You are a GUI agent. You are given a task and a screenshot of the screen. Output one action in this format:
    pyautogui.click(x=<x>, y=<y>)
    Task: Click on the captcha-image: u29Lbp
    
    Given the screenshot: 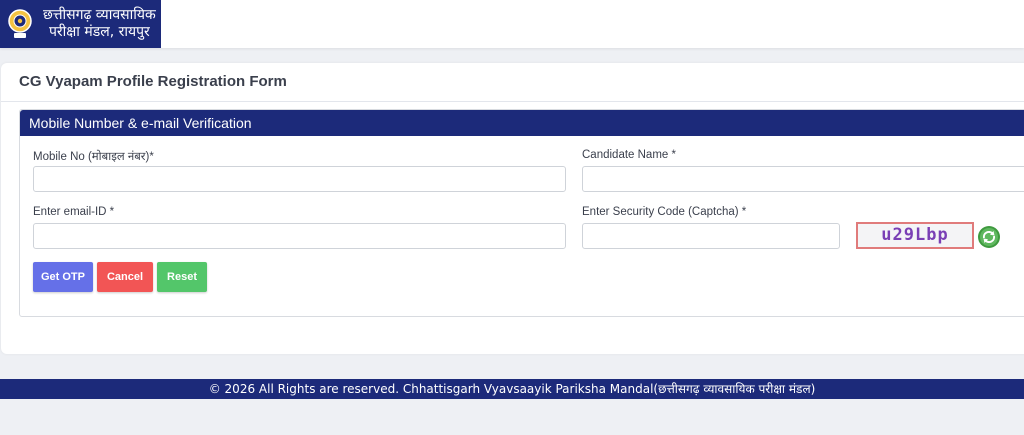 What is the action you would take?
    pyautogui.click(x=915, y=235)
    